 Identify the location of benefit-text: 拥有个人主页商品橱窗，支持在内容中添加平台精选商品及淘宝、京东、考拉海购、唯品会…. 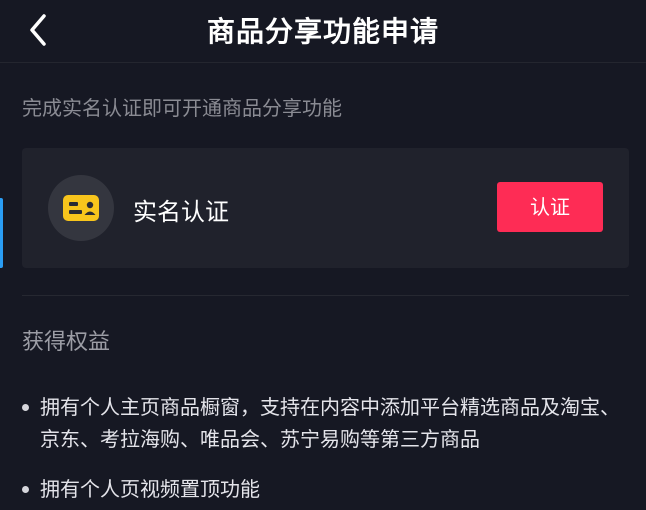
(330, 423).